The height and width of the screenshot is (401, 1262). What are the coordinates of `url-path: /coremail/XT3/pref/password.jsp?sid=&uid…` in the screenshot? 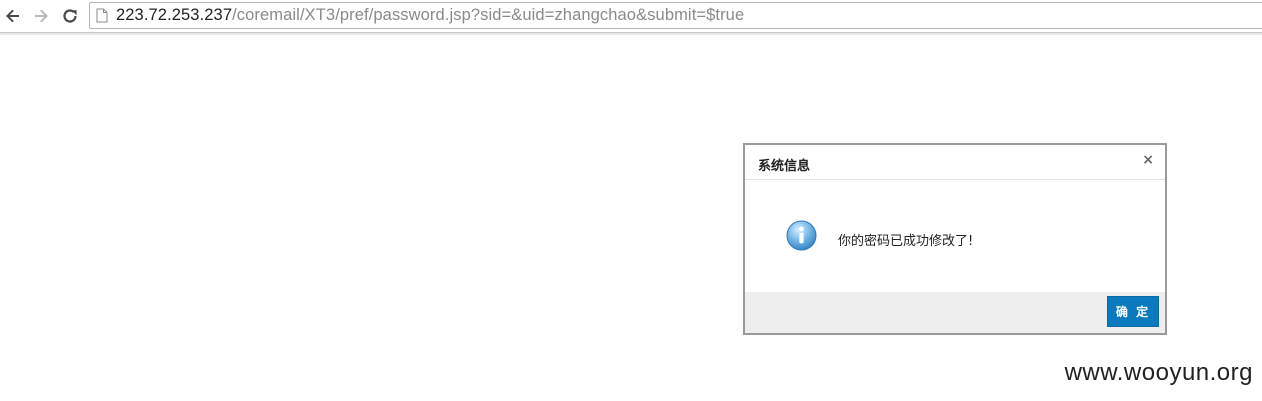 It's located at (488, 15).